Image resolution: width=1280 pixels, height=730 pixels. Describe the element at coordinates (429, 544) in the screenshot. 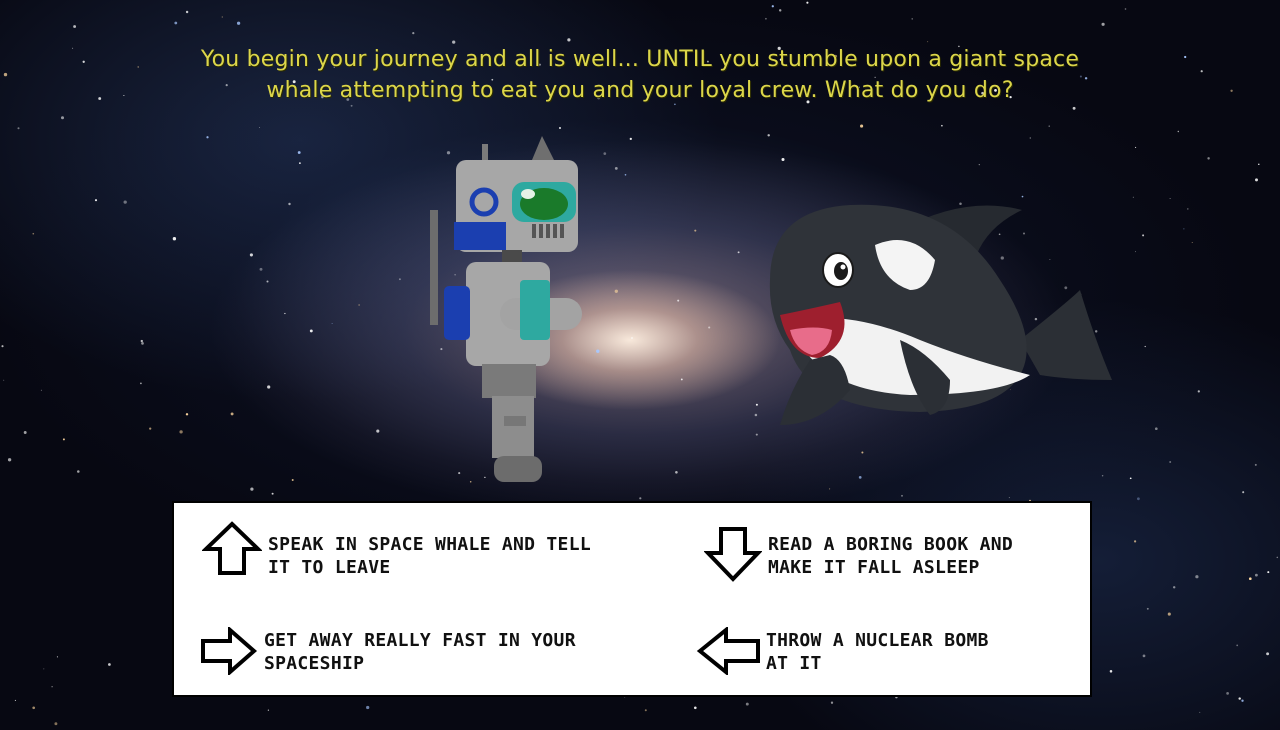

I see `choice-up-line-1: SPEAK IN SPACE WHALE AND TELL` at that location.